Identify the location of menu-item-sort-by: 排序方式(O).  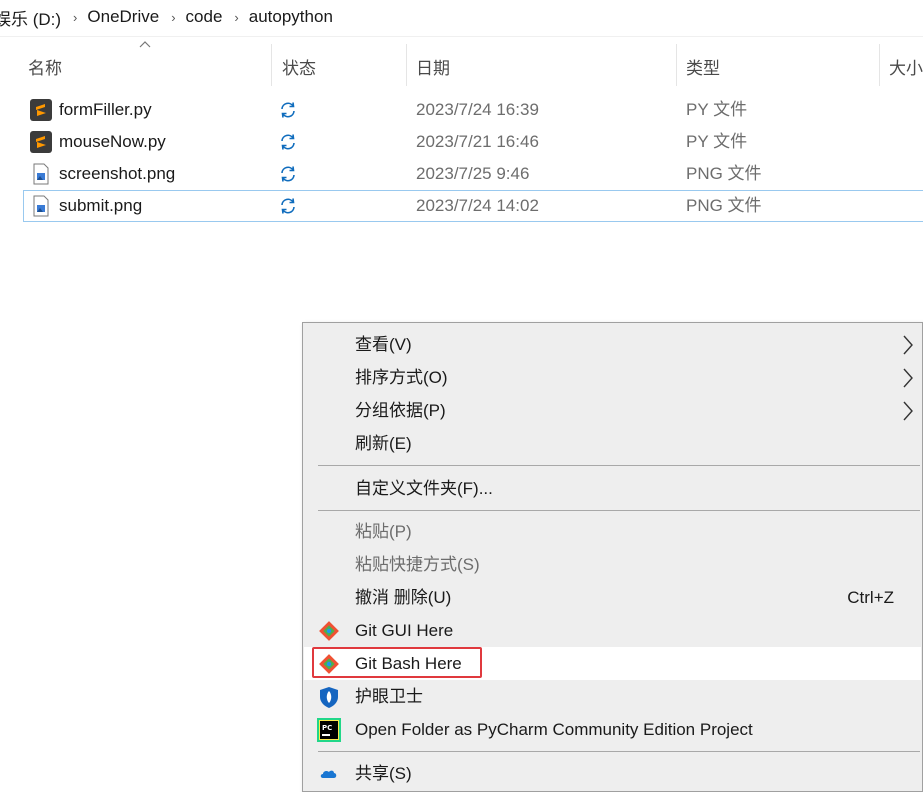
(612, 377).